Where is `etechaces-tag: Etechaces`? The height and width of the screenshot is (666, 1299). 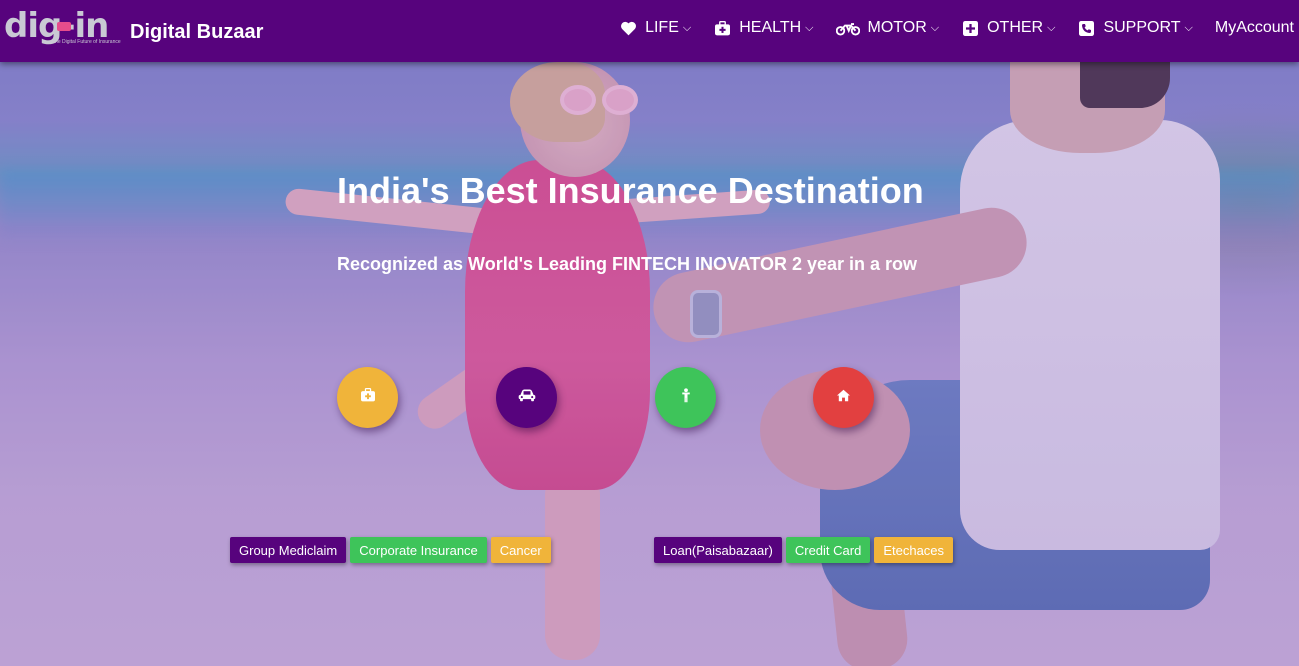
etechaces-tag: Etechaces is located at coordinates (914, 550).